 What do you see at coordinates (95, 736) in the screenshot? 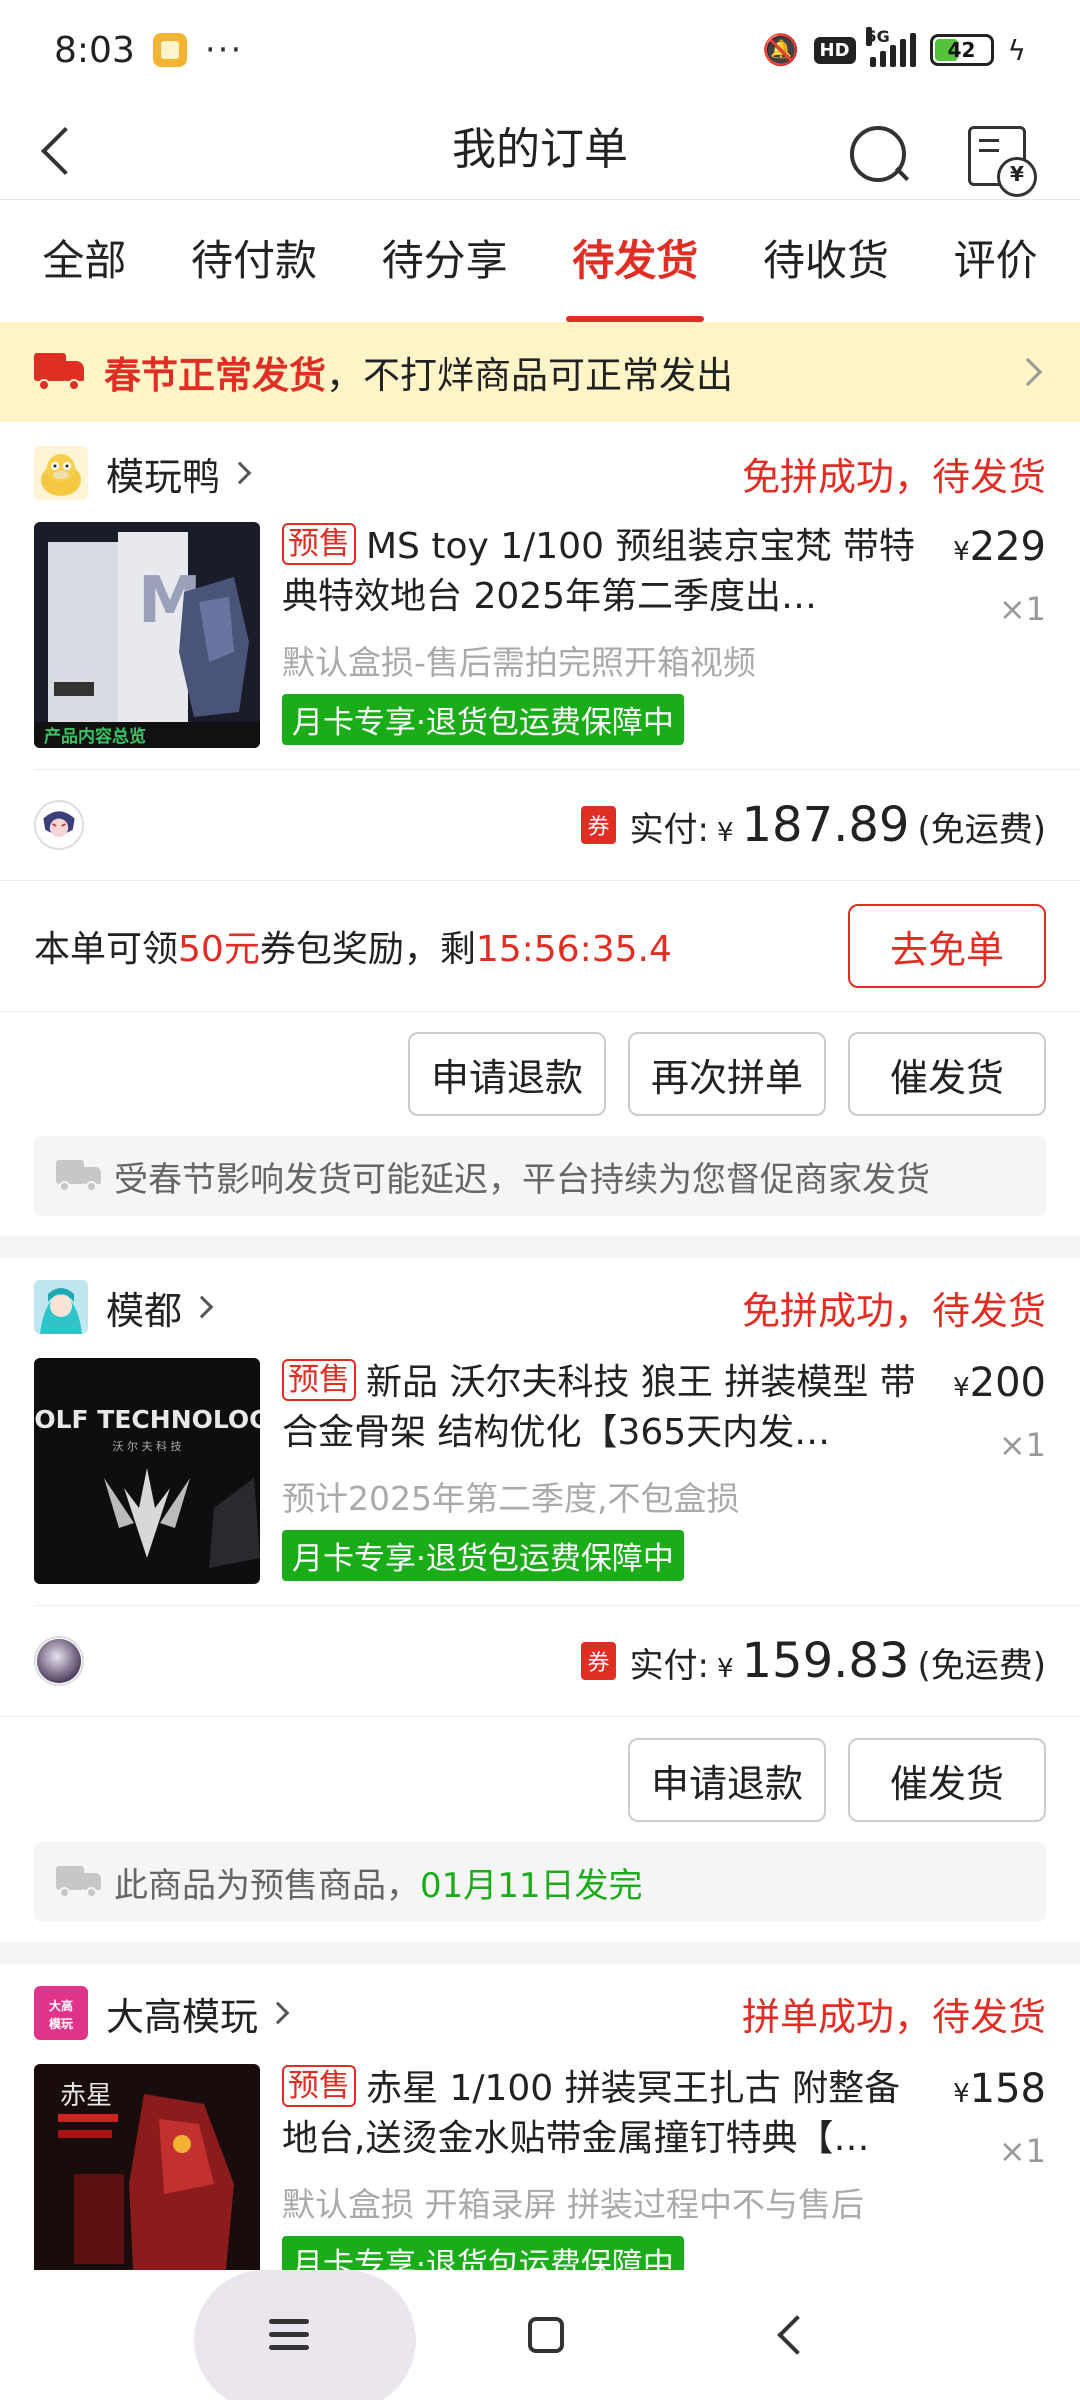
I see `svg-text: 产品内容总览` at bounding box center [95, 736].